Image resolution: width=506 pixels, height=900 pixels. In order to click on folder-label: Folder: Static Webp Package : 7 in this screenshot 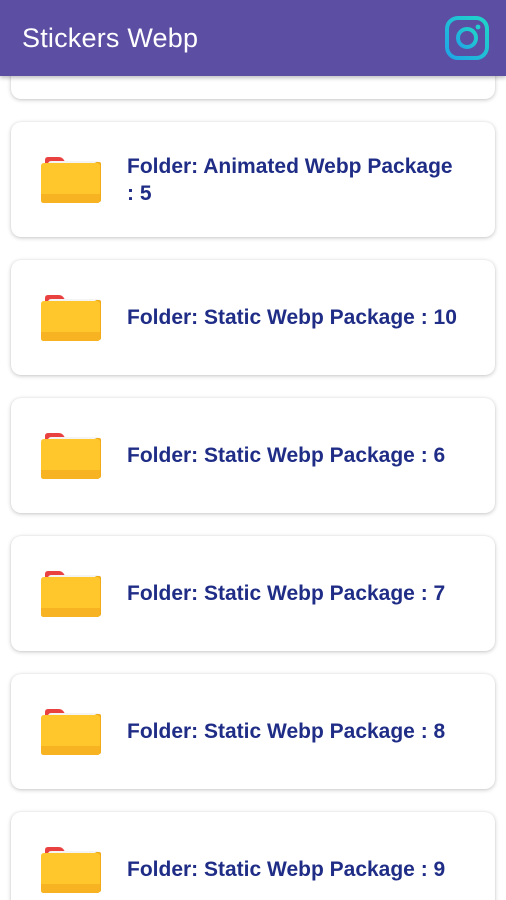, I will do `click(286, 593)`.